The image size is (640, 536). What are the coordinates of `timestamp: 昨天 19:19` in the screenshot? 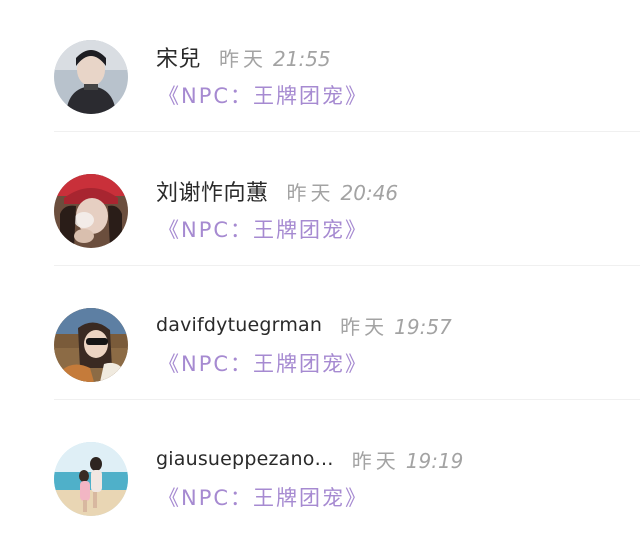 It's located at (408, 459).